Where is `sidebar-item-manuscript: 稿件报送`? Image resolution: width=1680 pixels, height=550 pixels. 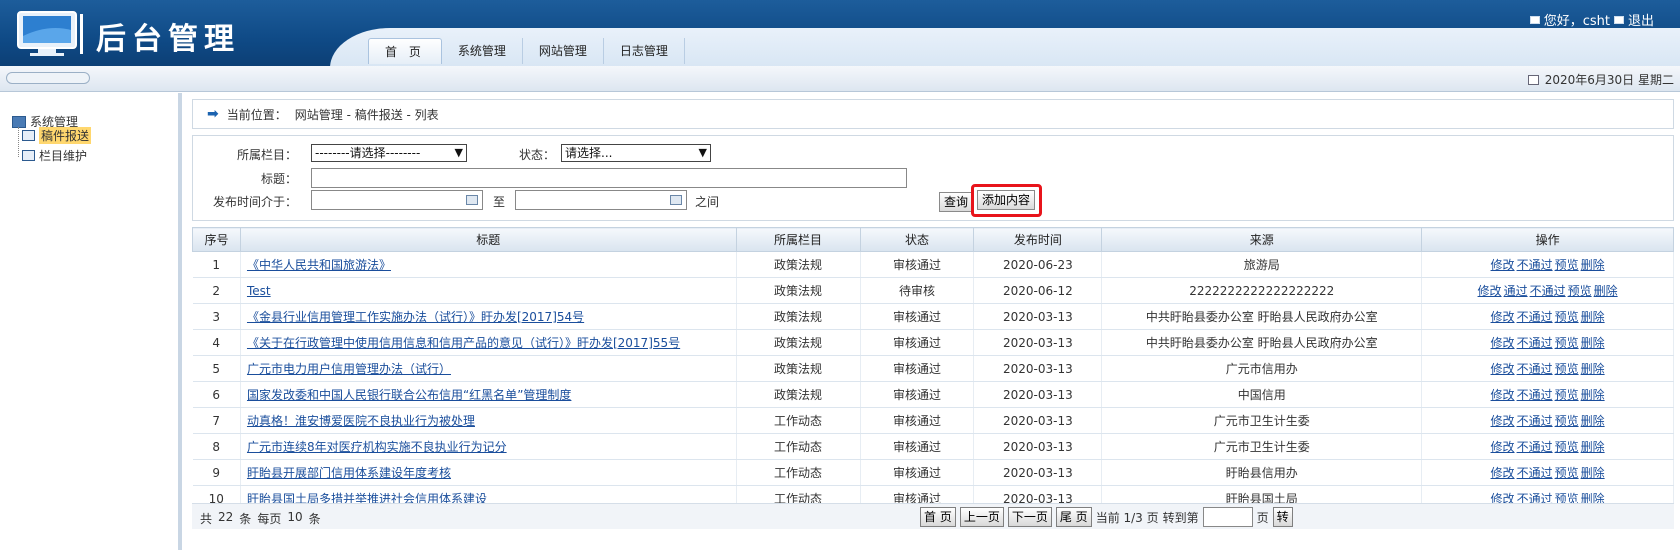 sidebar-item-manuscript: 稿件报送 is located at coordinates (57, 135).